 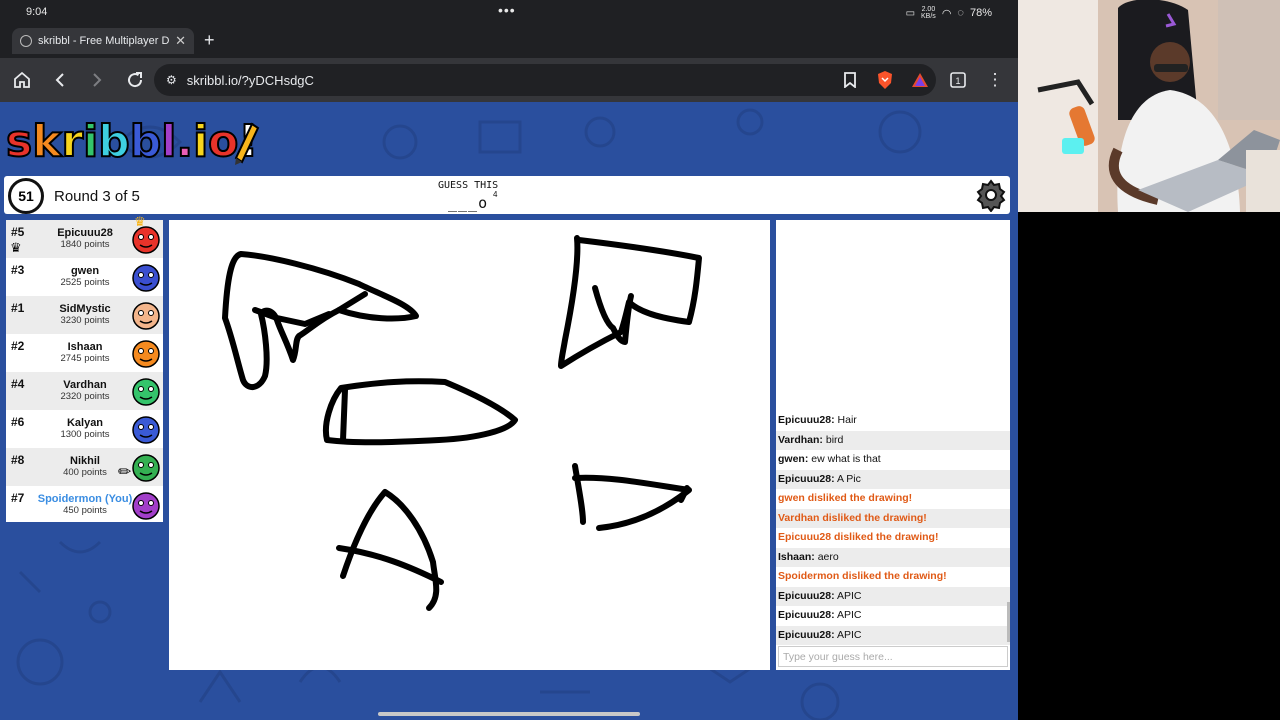 What do you see at coordinates (893, 421) in the screenshot?
I see `chat-message: Epicuuu28: Hair` at bounding box center [893, 421].